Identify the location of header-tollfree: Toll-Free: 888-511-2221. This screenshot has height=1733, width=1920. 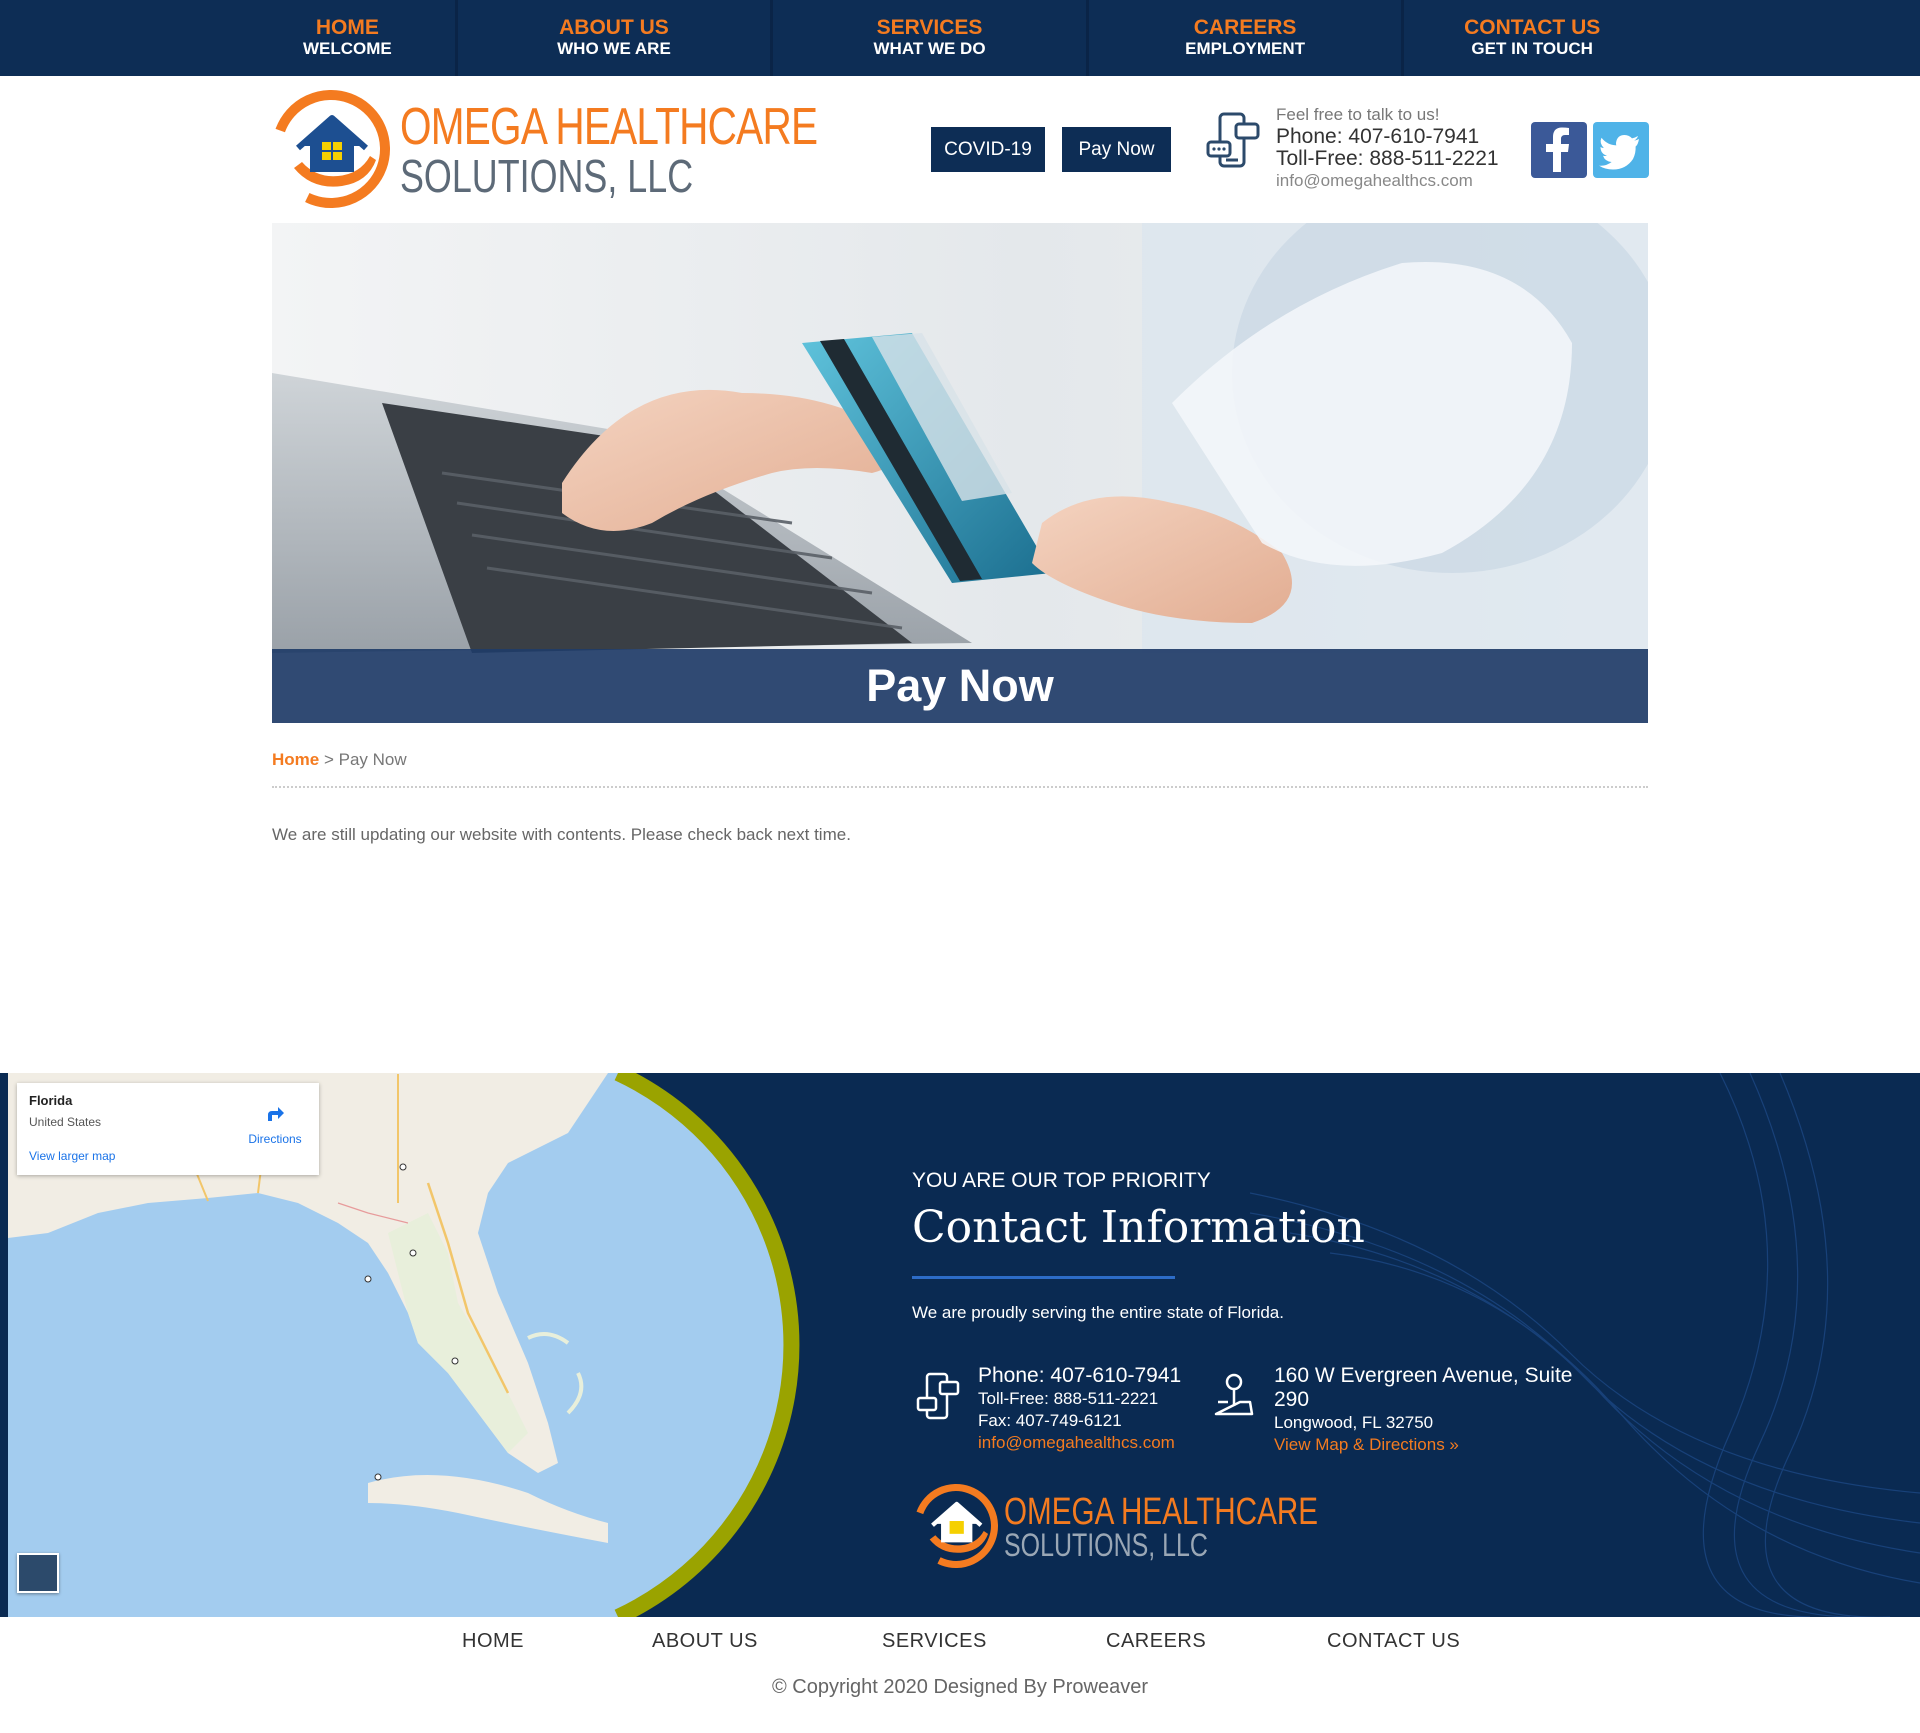
(1387, 159).